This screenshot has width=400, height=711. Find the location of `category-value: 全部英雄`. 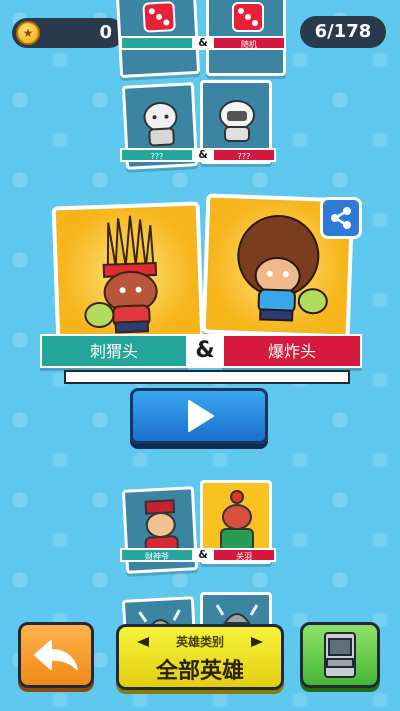

category-value: 全部英雄 is located at coordinates (199, 671).